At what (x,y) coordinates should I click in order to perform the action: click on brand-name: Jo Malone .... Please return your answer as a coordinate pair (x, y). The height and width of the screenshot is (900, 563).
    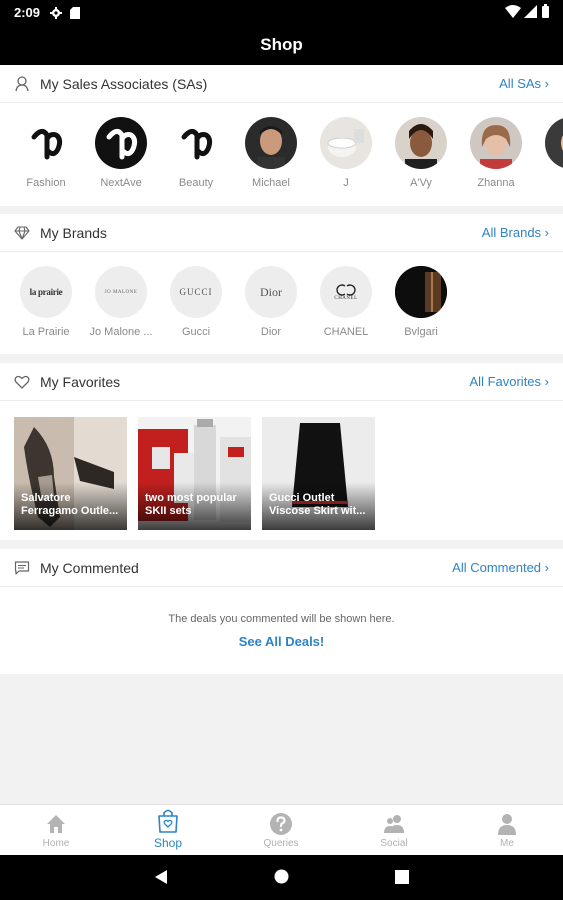
    Looking at the image, I should click on (121, 332).